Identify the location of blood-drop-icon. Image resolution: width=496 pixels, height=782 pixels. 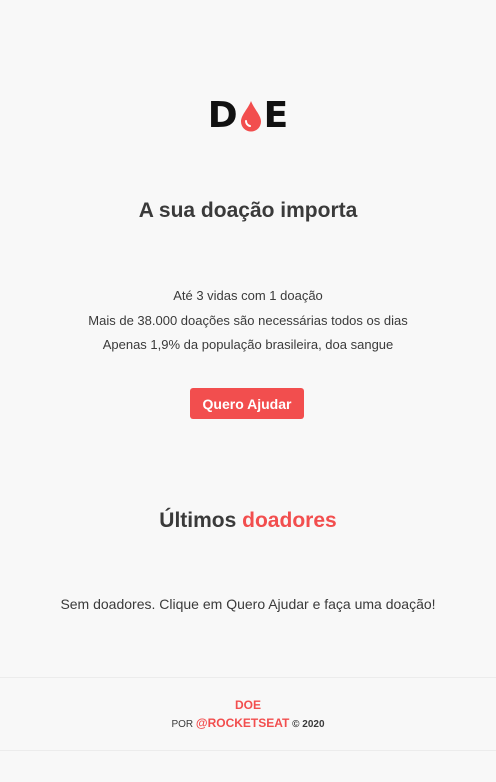
(250, 116).